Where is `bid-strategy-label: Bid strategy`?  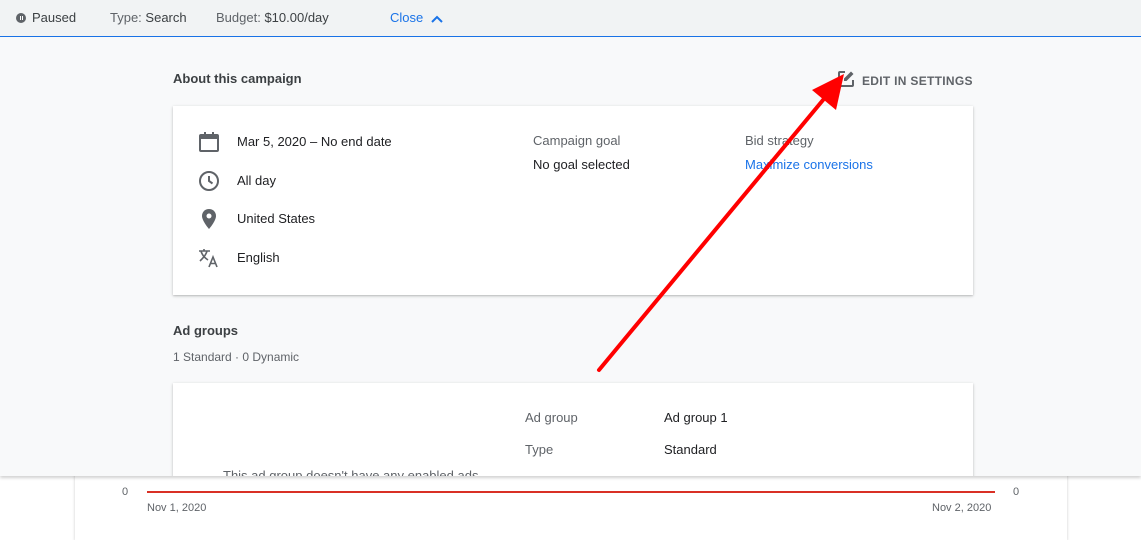 bid-strategy-label: Bid strategy is located at coordinates (779, 140).